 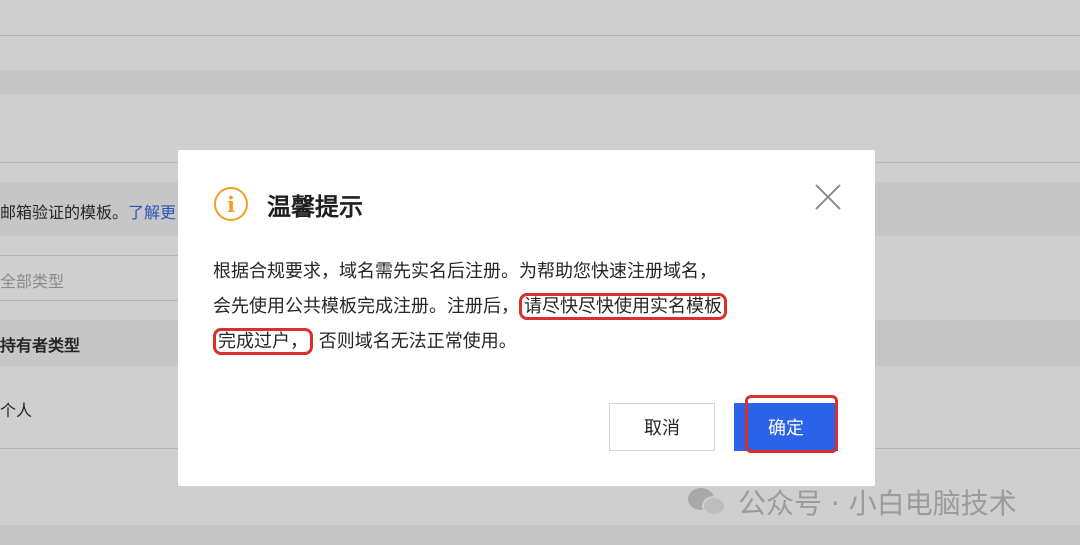 What do you see at coordinates (708, 502) in the screenshot?
I see `wechat-icon` at bounding box center [708, 502].